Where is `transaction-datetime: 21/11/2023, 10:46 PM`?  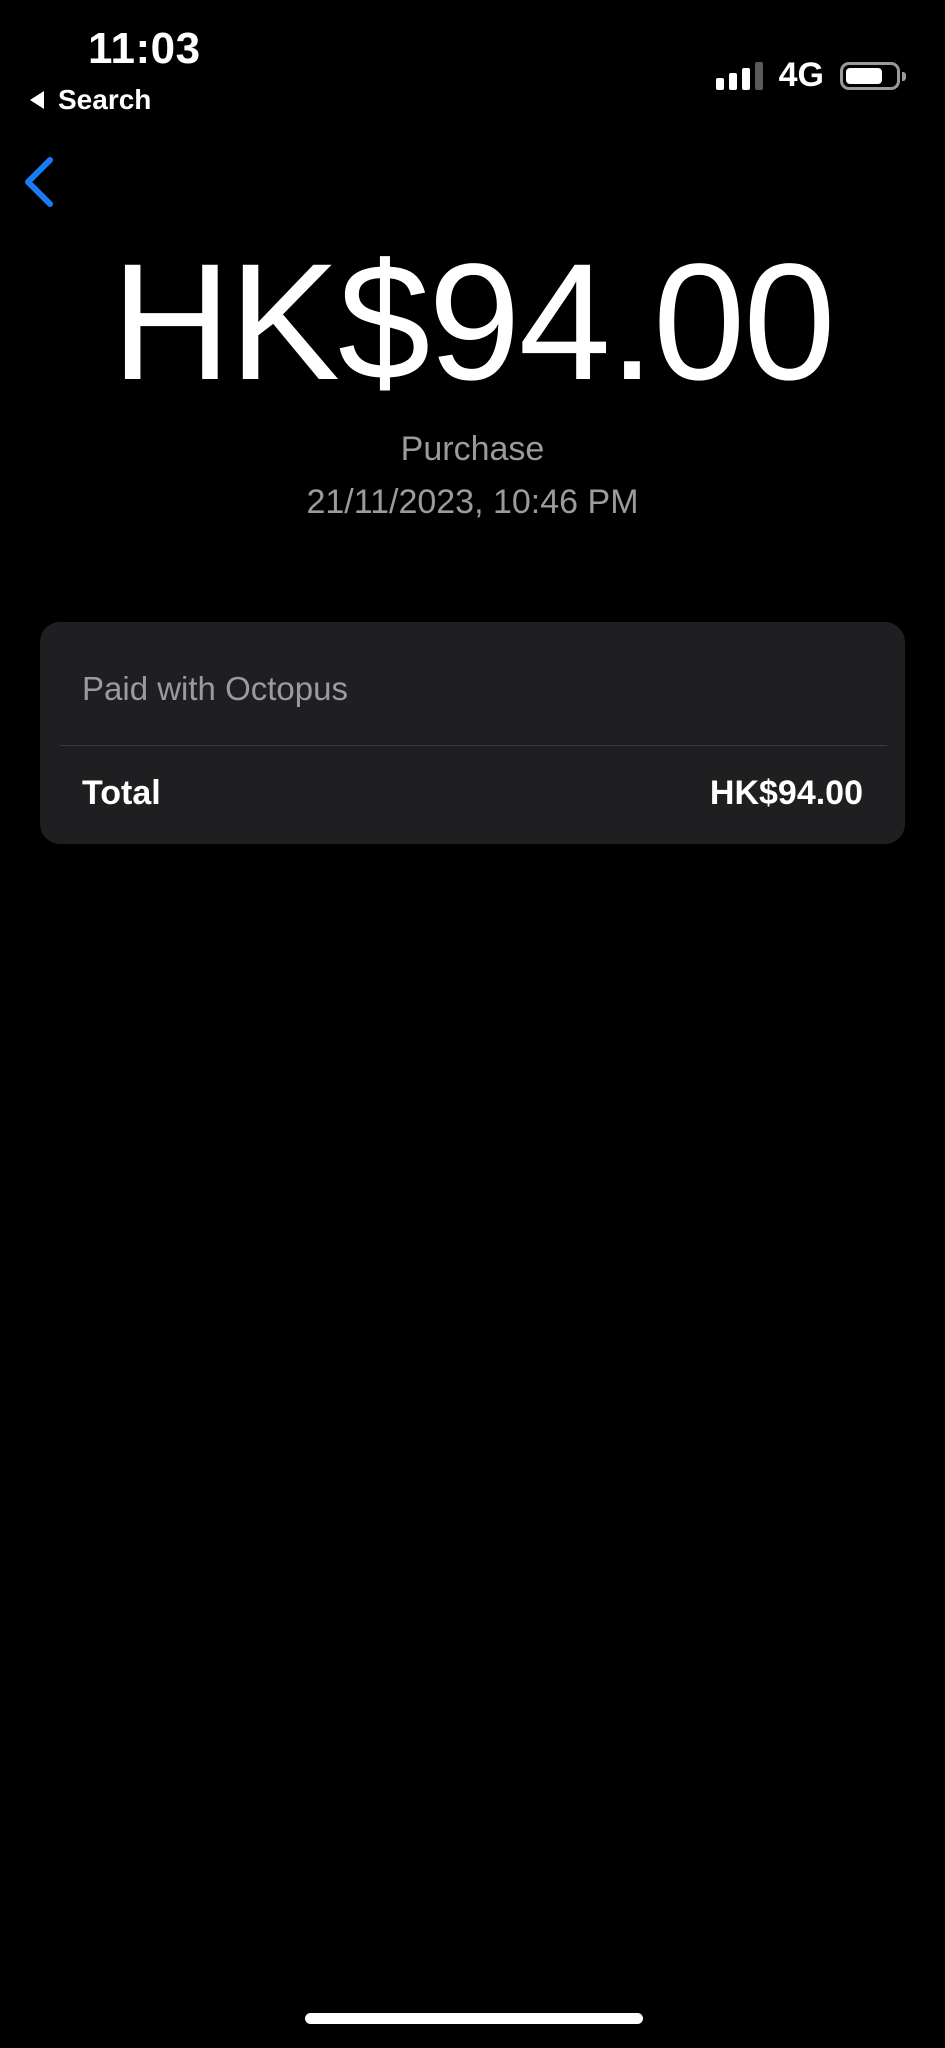 transaction-datetime: 21/11/2023, 10:46 PM is located at coordinates (472, 502).